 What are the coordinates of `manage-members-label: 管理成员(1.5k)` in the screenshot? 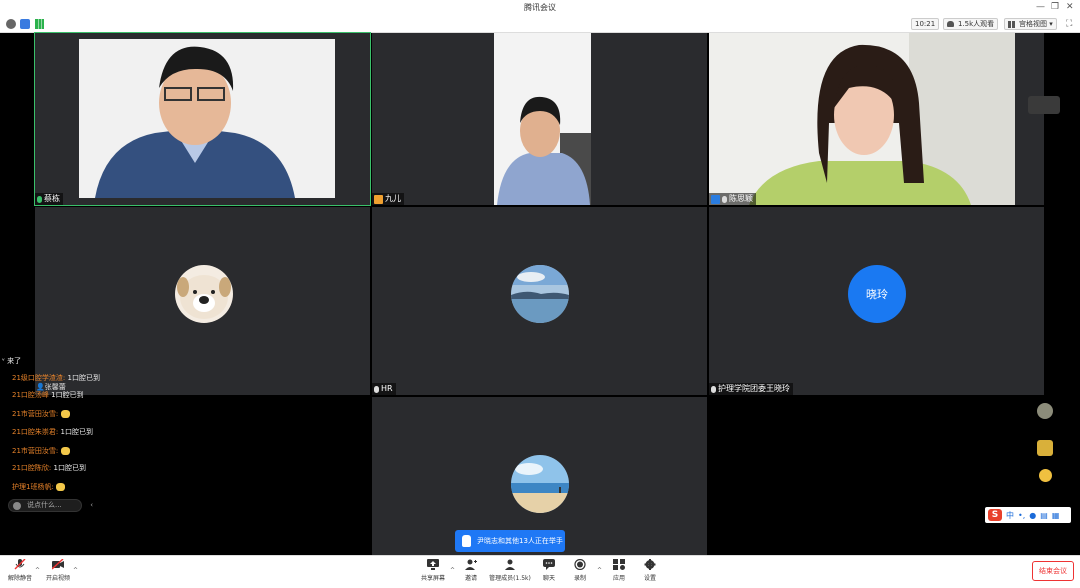 It's located at (510, 578).